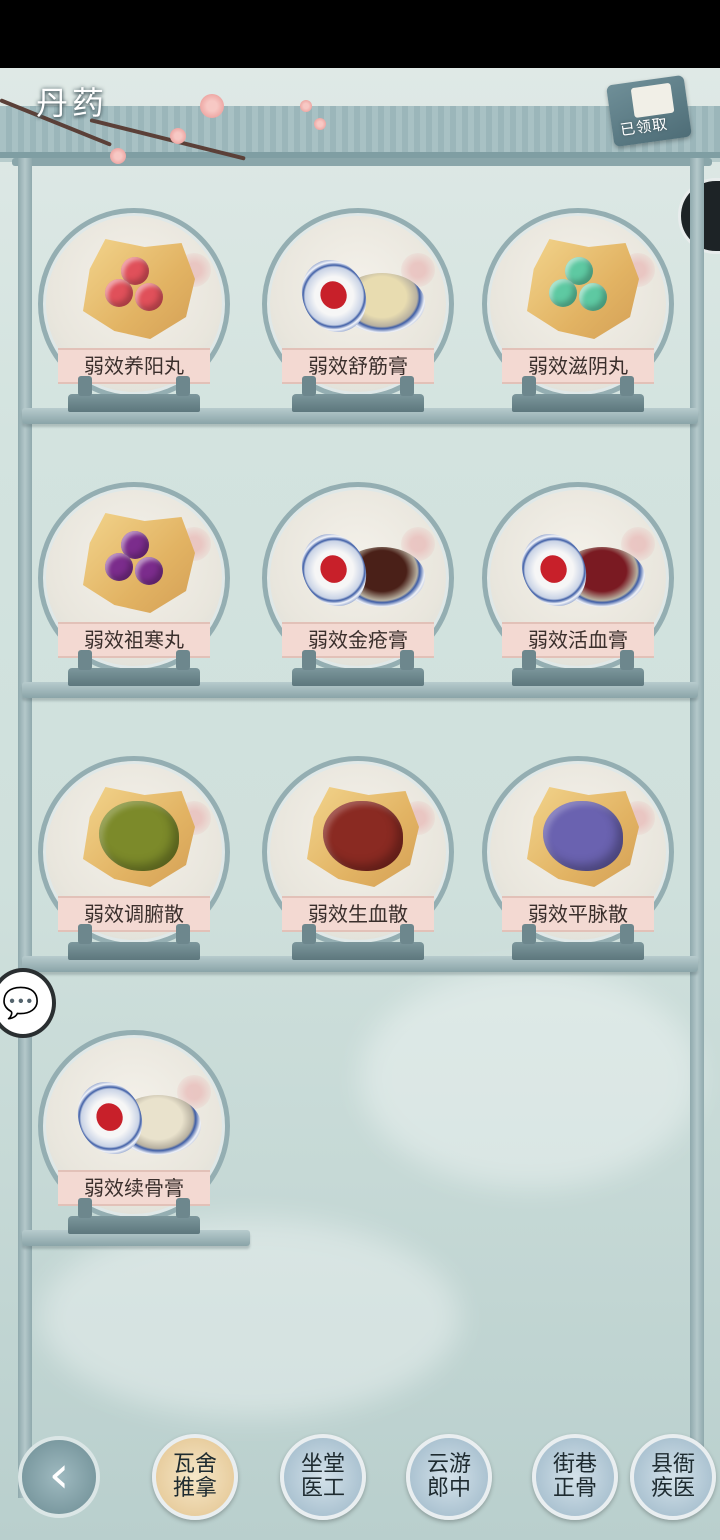  I want to click on nav-tab-clinic-doctor: 坐堂 医工, so click(323, 1477).